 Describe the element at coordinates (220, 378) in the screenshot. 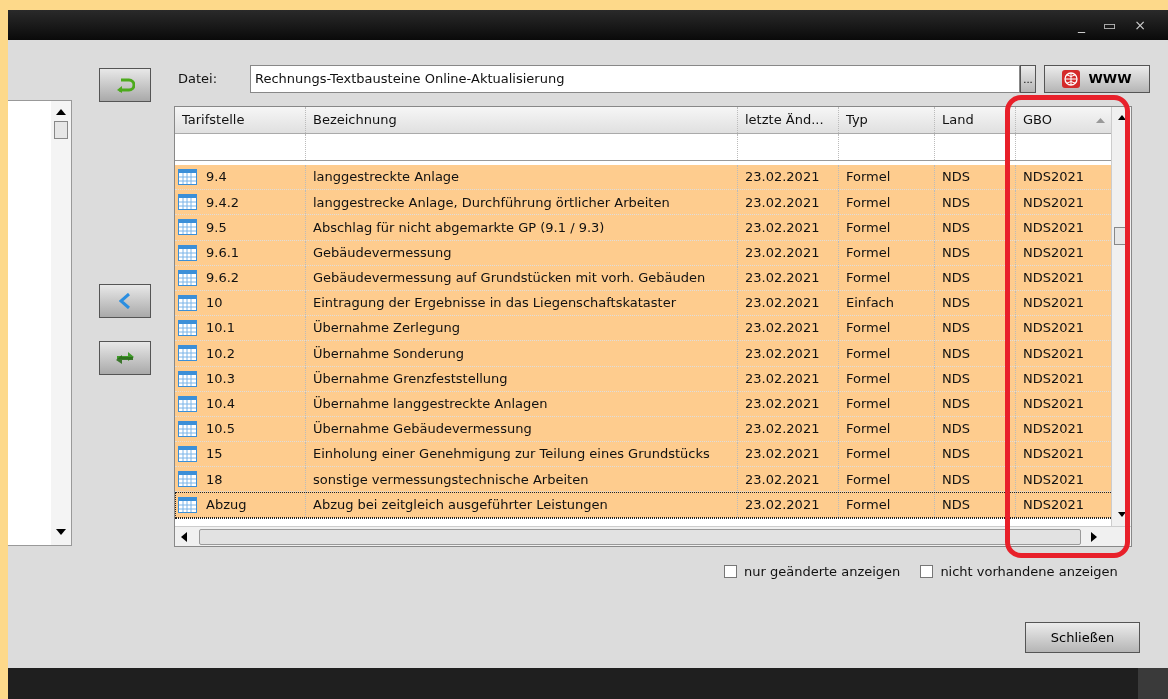

I see `table-cell-text: 10.3` at that location.